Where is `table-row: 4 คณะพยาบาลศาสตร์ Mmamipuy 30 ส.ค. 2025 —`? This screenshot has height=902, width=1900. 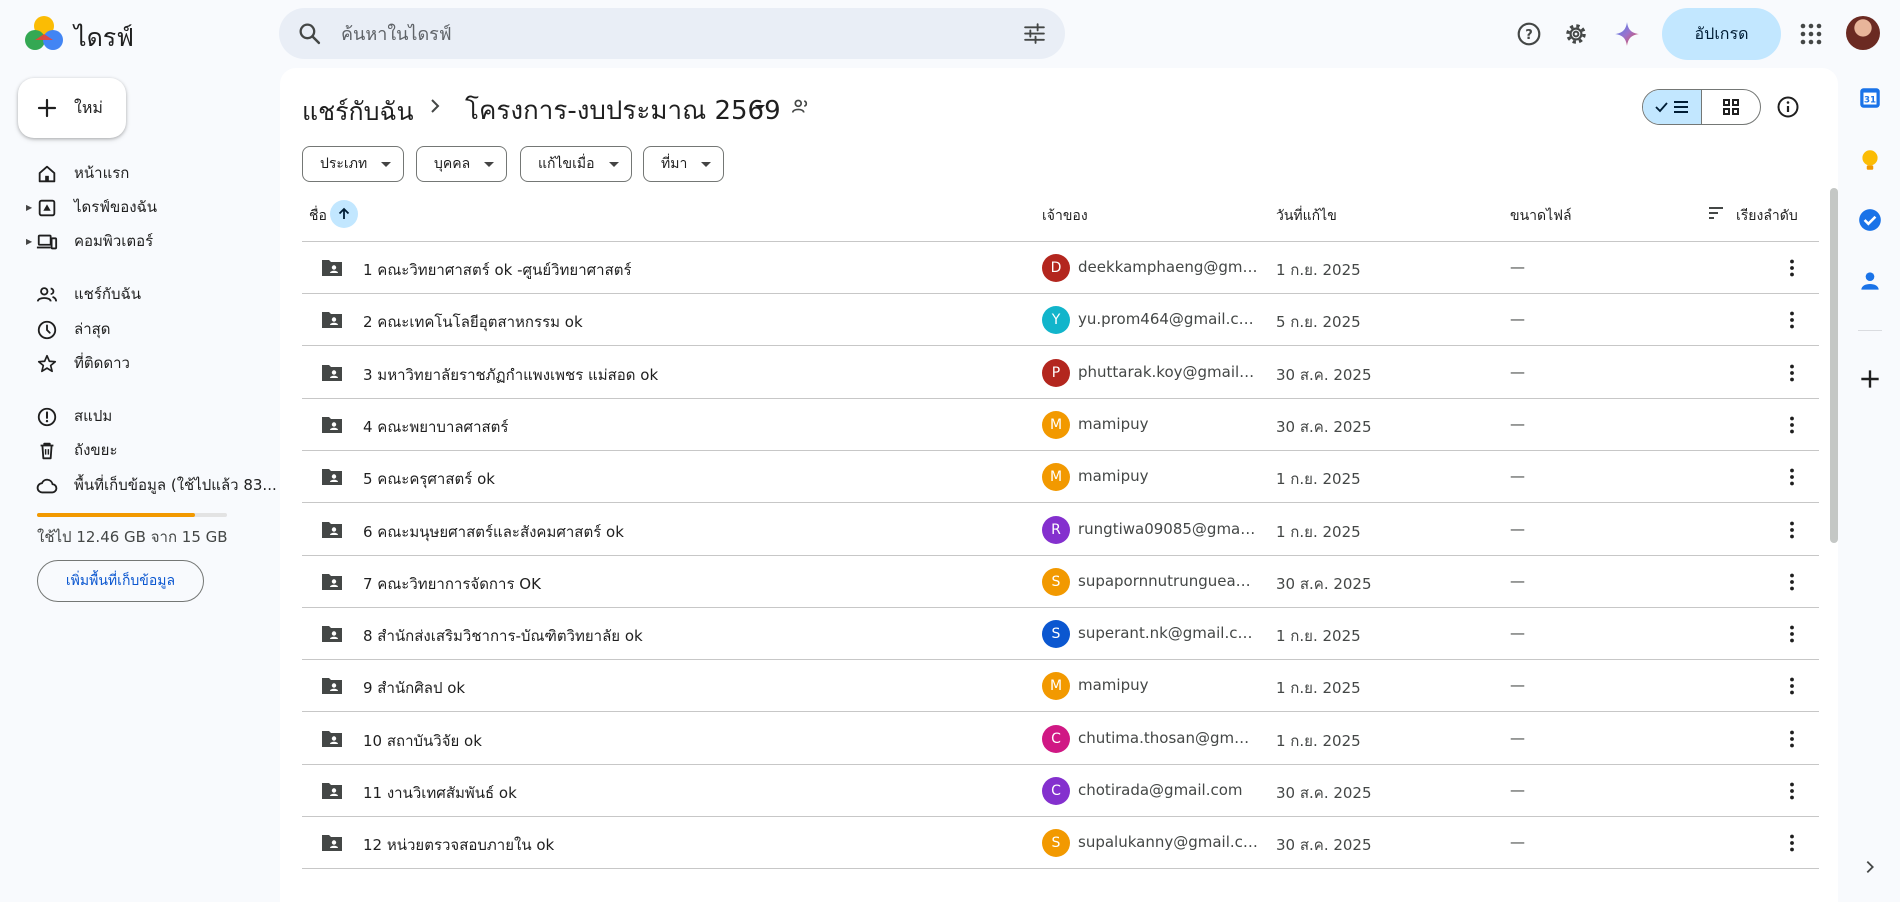
table-row: 4 คณะพยาบาลศาสตร์ Mmamipuy 30 ส.ค. 2025 — is located at coordinates (1060, 425).